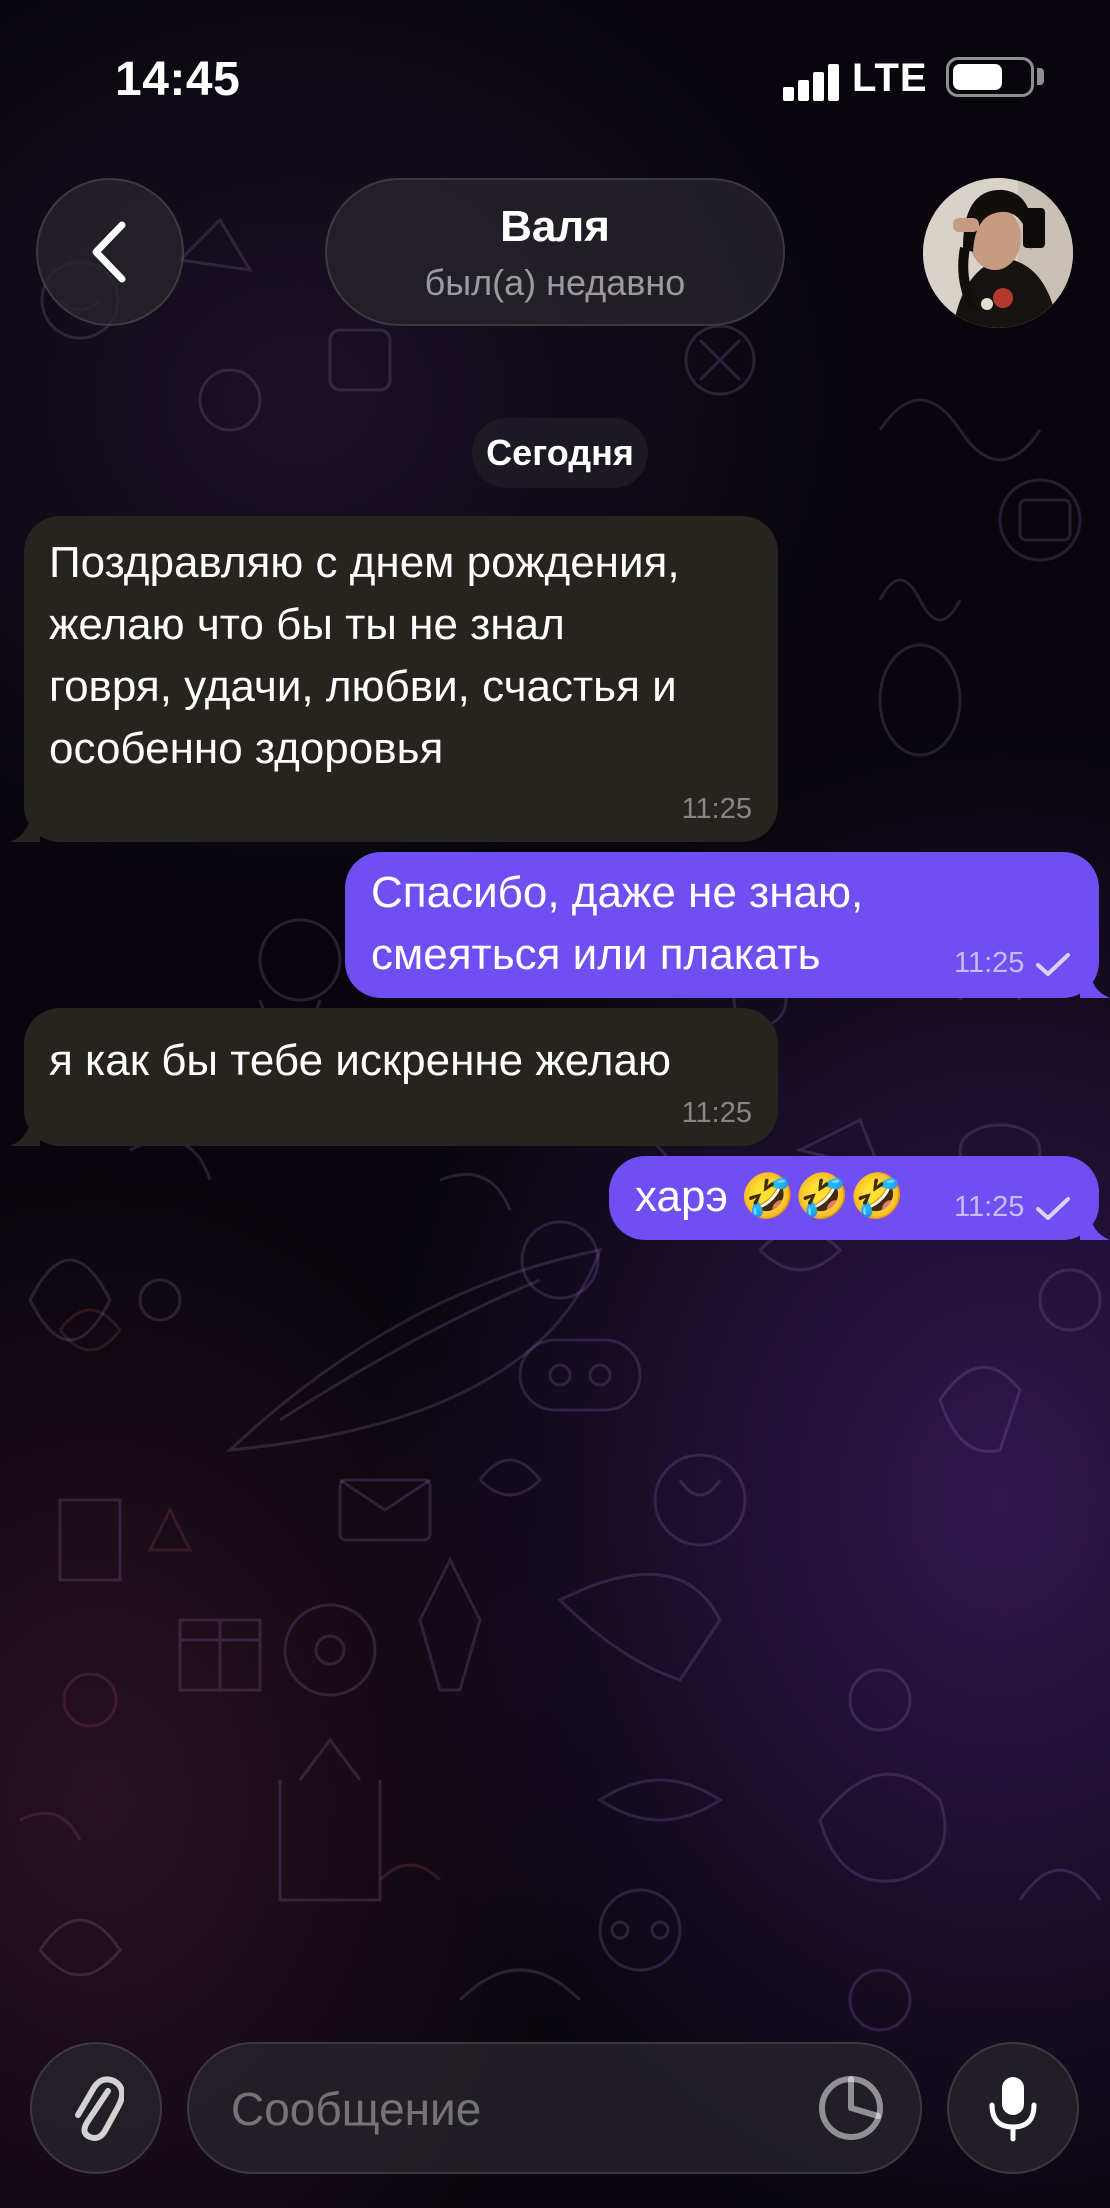 The height and width of the screenshot is (2208, 1110). I want to click on message-text: харэ 🤣🤣🤣, so click(770, 1196).